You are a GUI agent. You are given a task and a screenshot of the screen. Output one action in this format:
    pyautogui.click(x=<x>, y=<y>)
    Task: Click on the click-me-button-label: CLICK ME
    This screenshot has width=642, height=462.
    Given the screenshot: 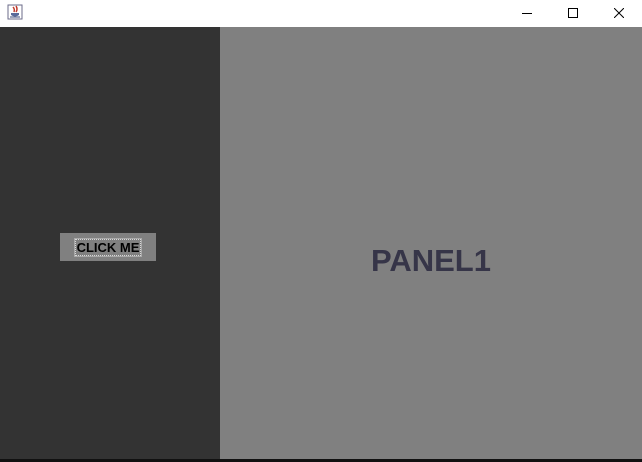 What is the action you would take?
    pyautogui.click(x=108, y=247)
    